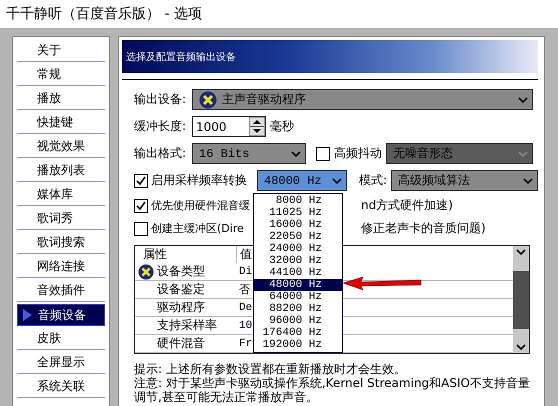 This screenshot has height=406, width=558. Describe the element at coordinates (464, 180) in the screenshot. I see `mode-dropdown: 高级频域算法` at that location.